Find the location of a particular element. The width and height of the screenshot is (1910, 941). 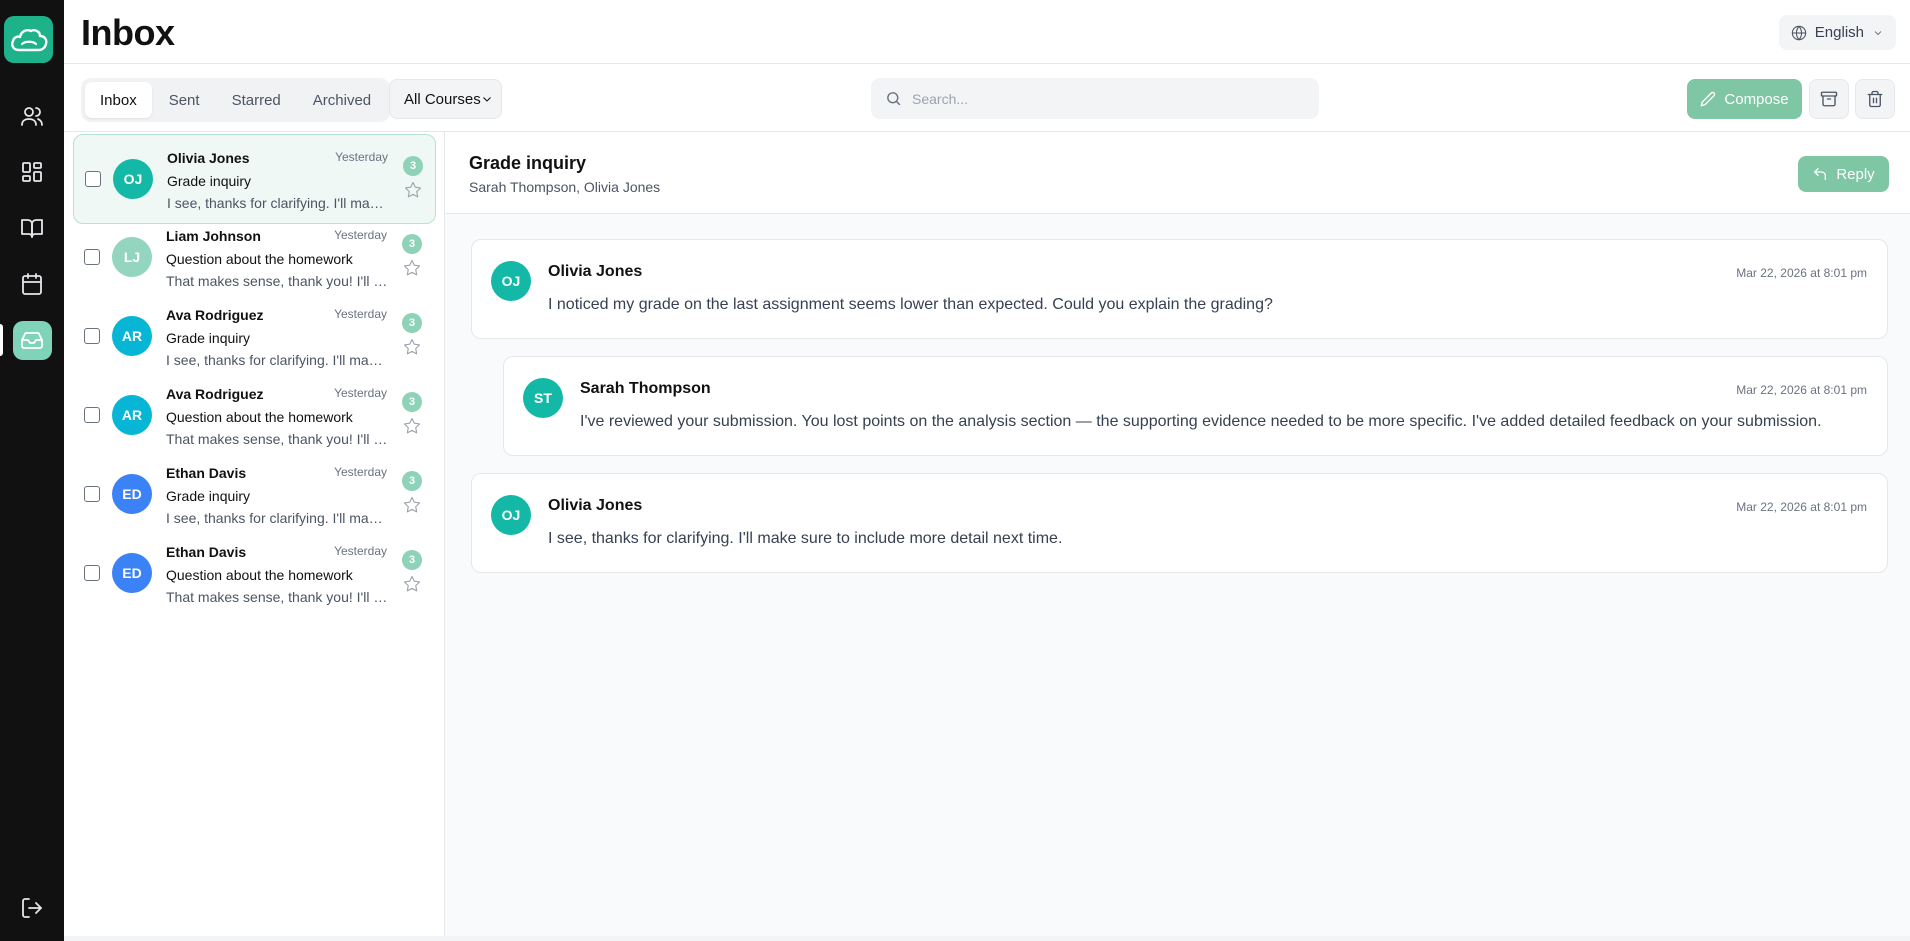

avatar-initials: ED is located at coordinates (132, 573).